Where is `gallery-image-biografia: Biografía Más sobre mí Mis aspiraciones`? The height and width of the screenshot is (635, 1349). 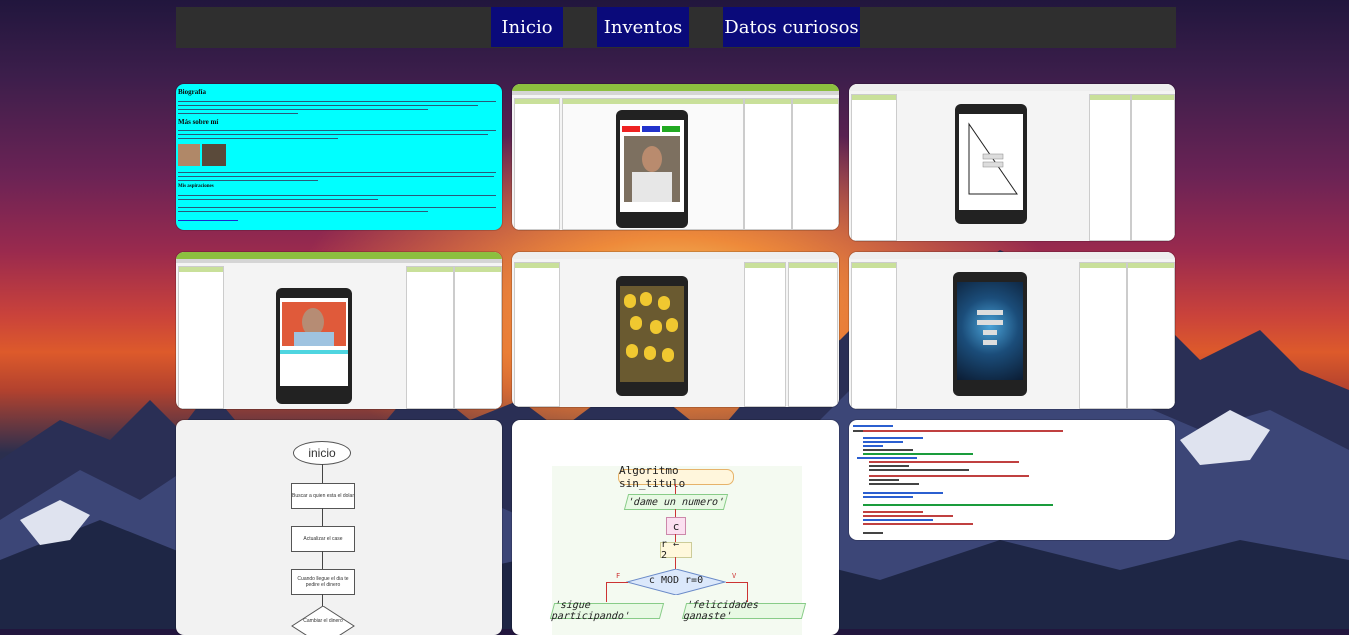 gallery-image-biografia: Biografía Más sobre mí Mis aspiraciones is located at coordinates (339, 157).